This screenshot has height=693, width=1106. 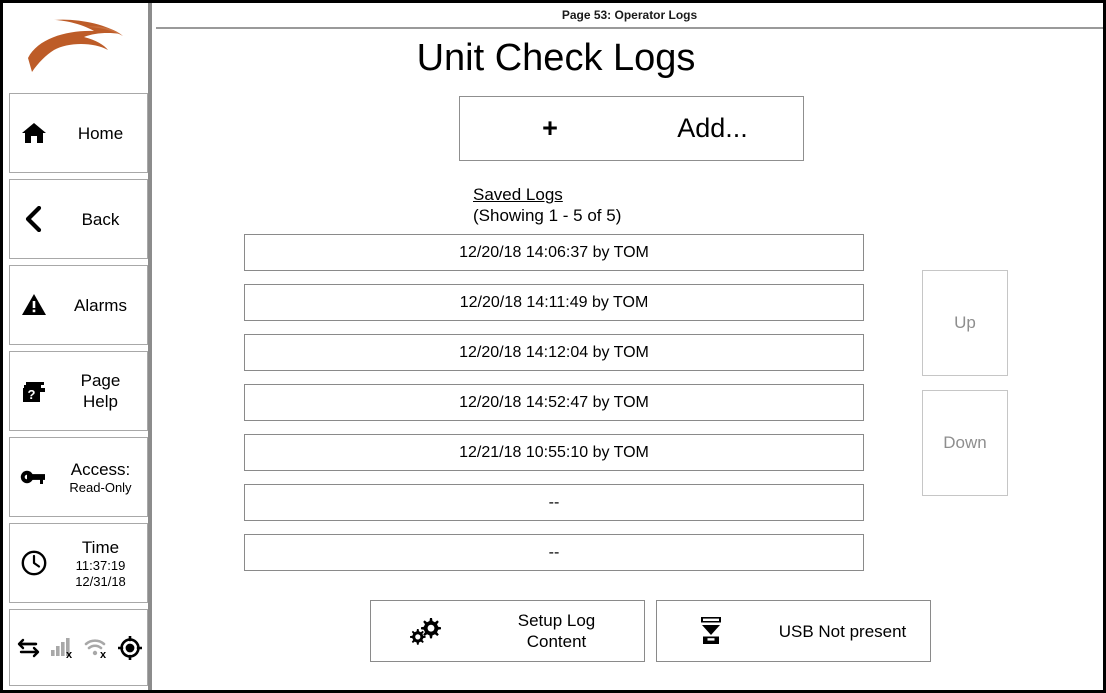 I want to click on brand-logo, so click(x=75, y=46).